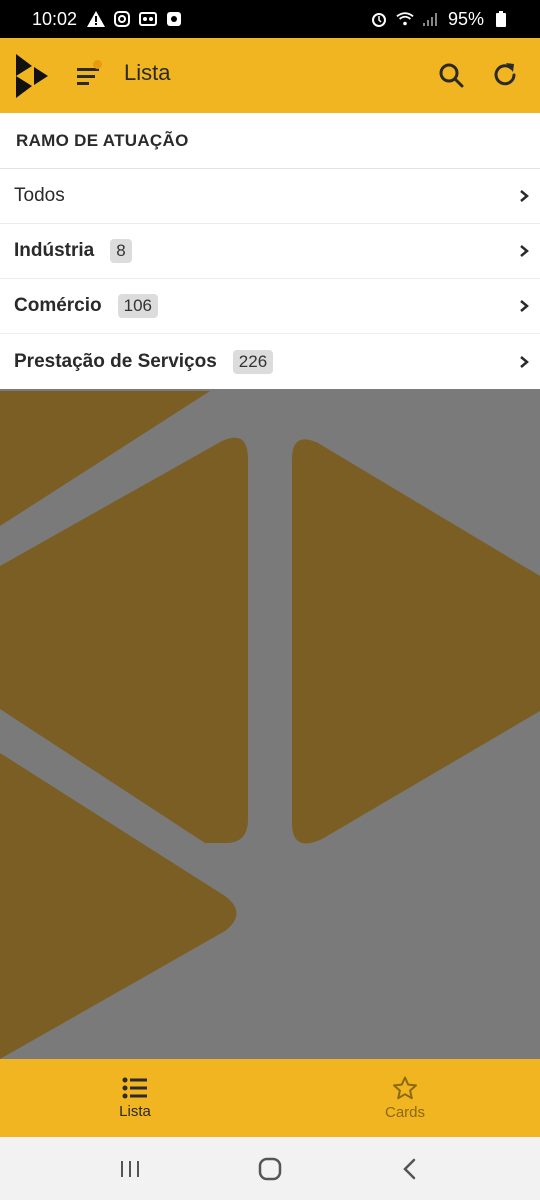 The height and width of the screenshot is (1200, 540). I want to click on signal-icon, so click(431, 19).